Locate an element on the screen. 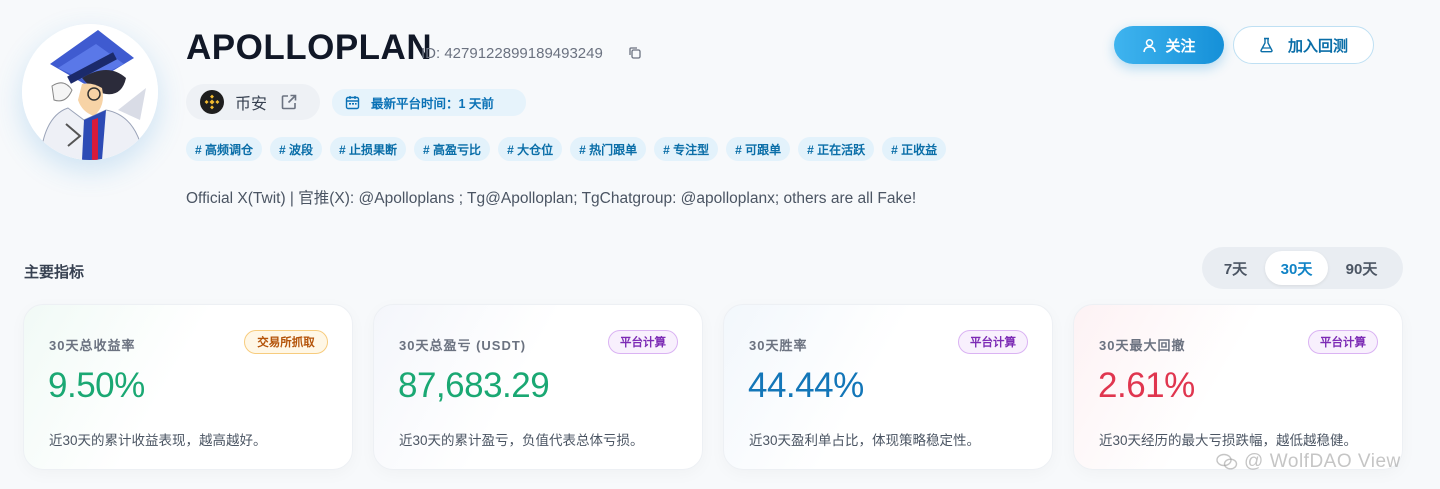  avatar is located at coordinates (90, 92).